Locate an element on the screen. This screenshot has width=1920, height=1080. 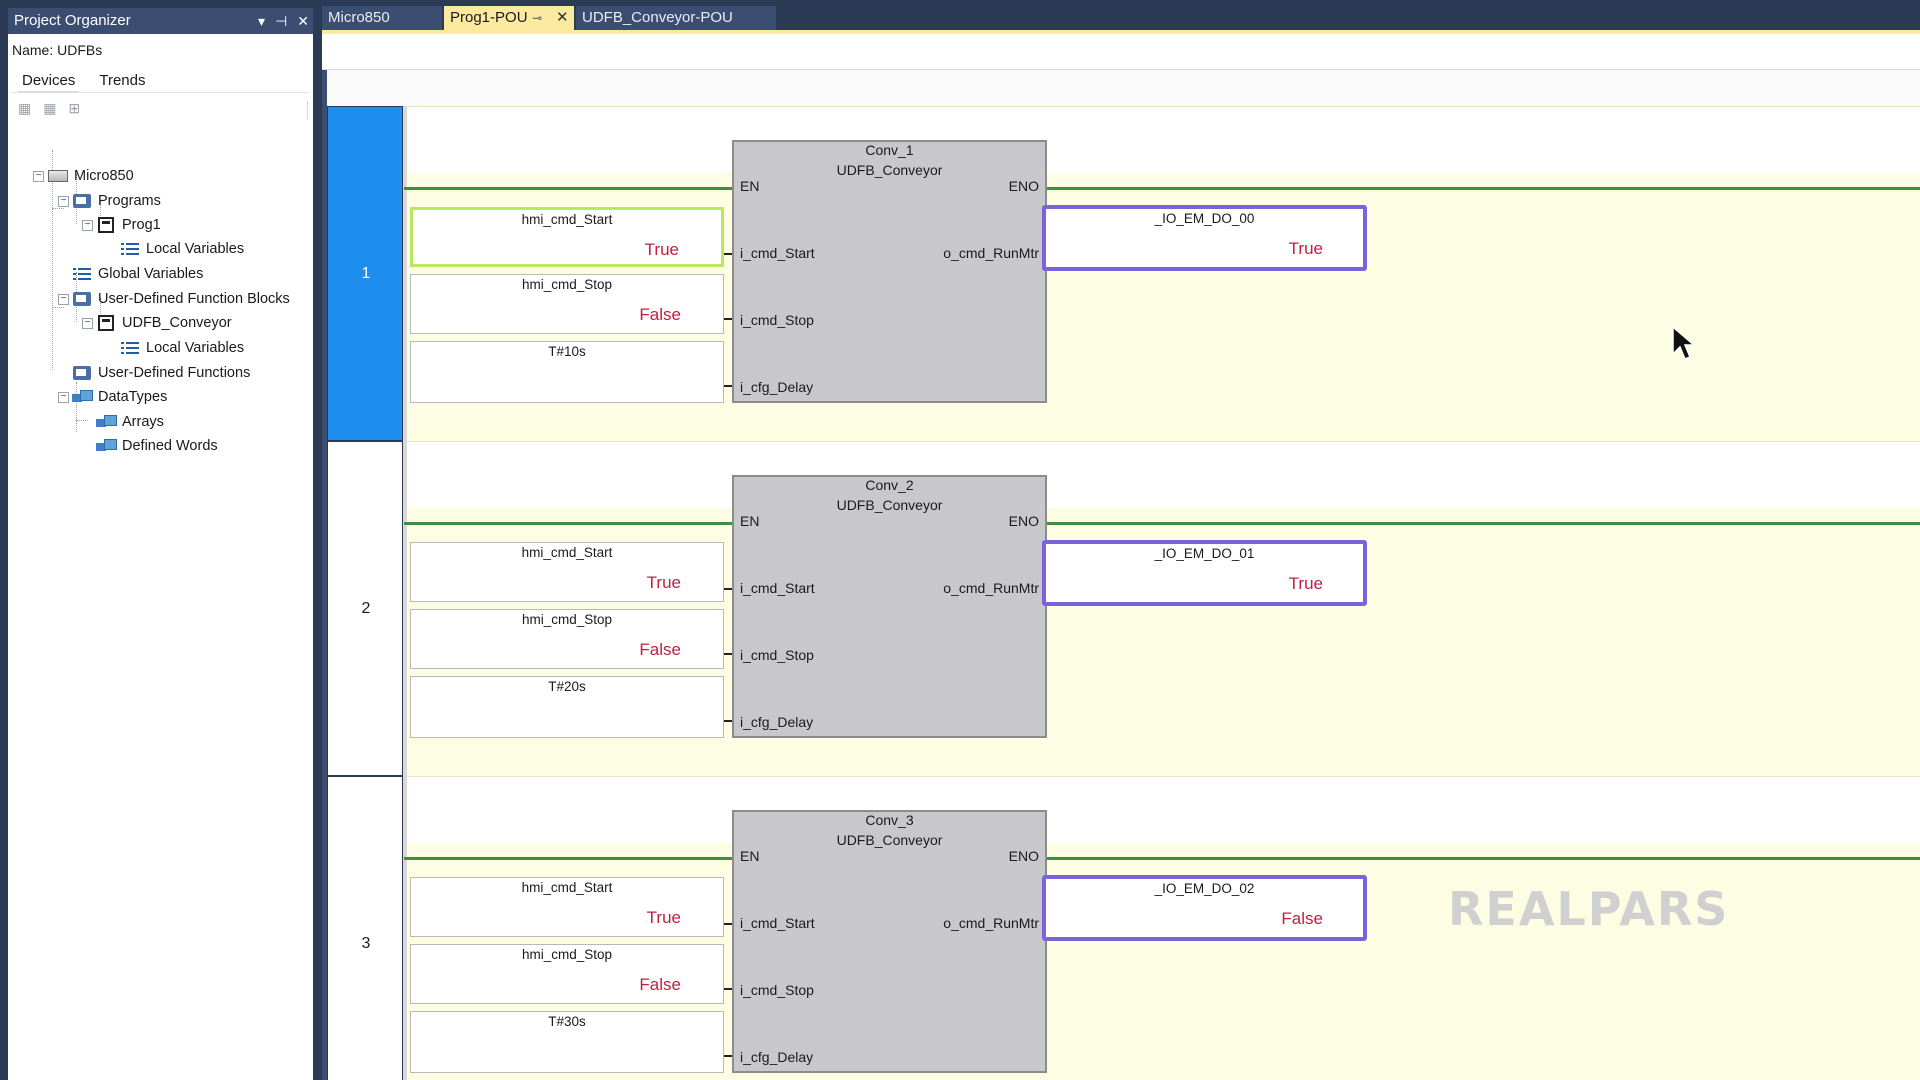
program-icon is located at coordinates (106, 225).